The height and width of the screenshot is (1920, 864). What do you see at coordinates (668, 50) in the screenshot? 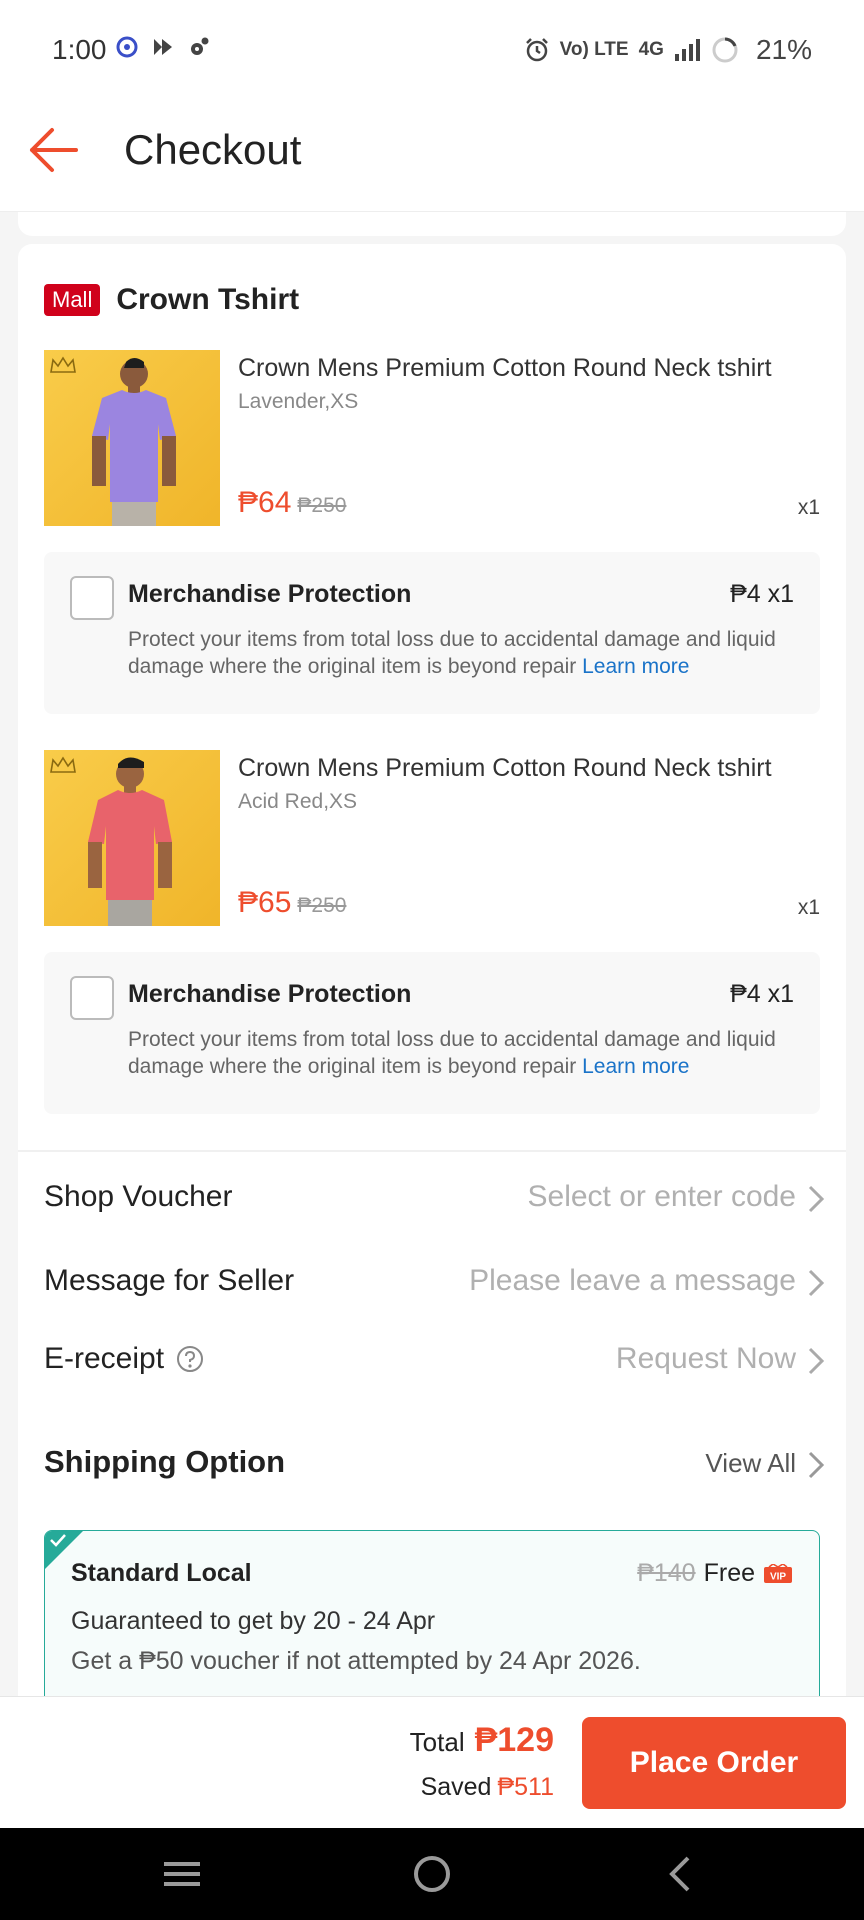
I see `status-right: Vo) LTE 4G 21%` at bounding box center [668, 50].